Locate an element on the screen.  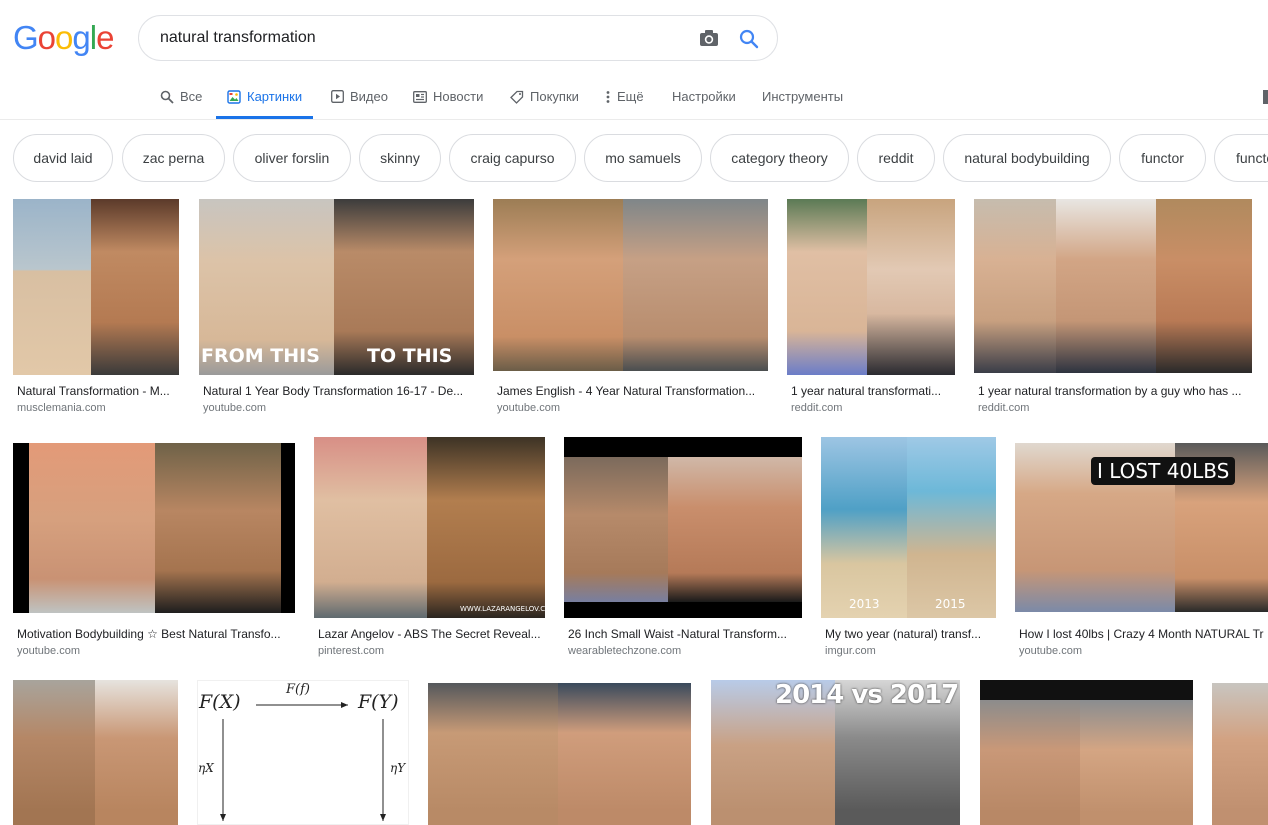
tab-images: Картинки is located at coordinates (265, 97).